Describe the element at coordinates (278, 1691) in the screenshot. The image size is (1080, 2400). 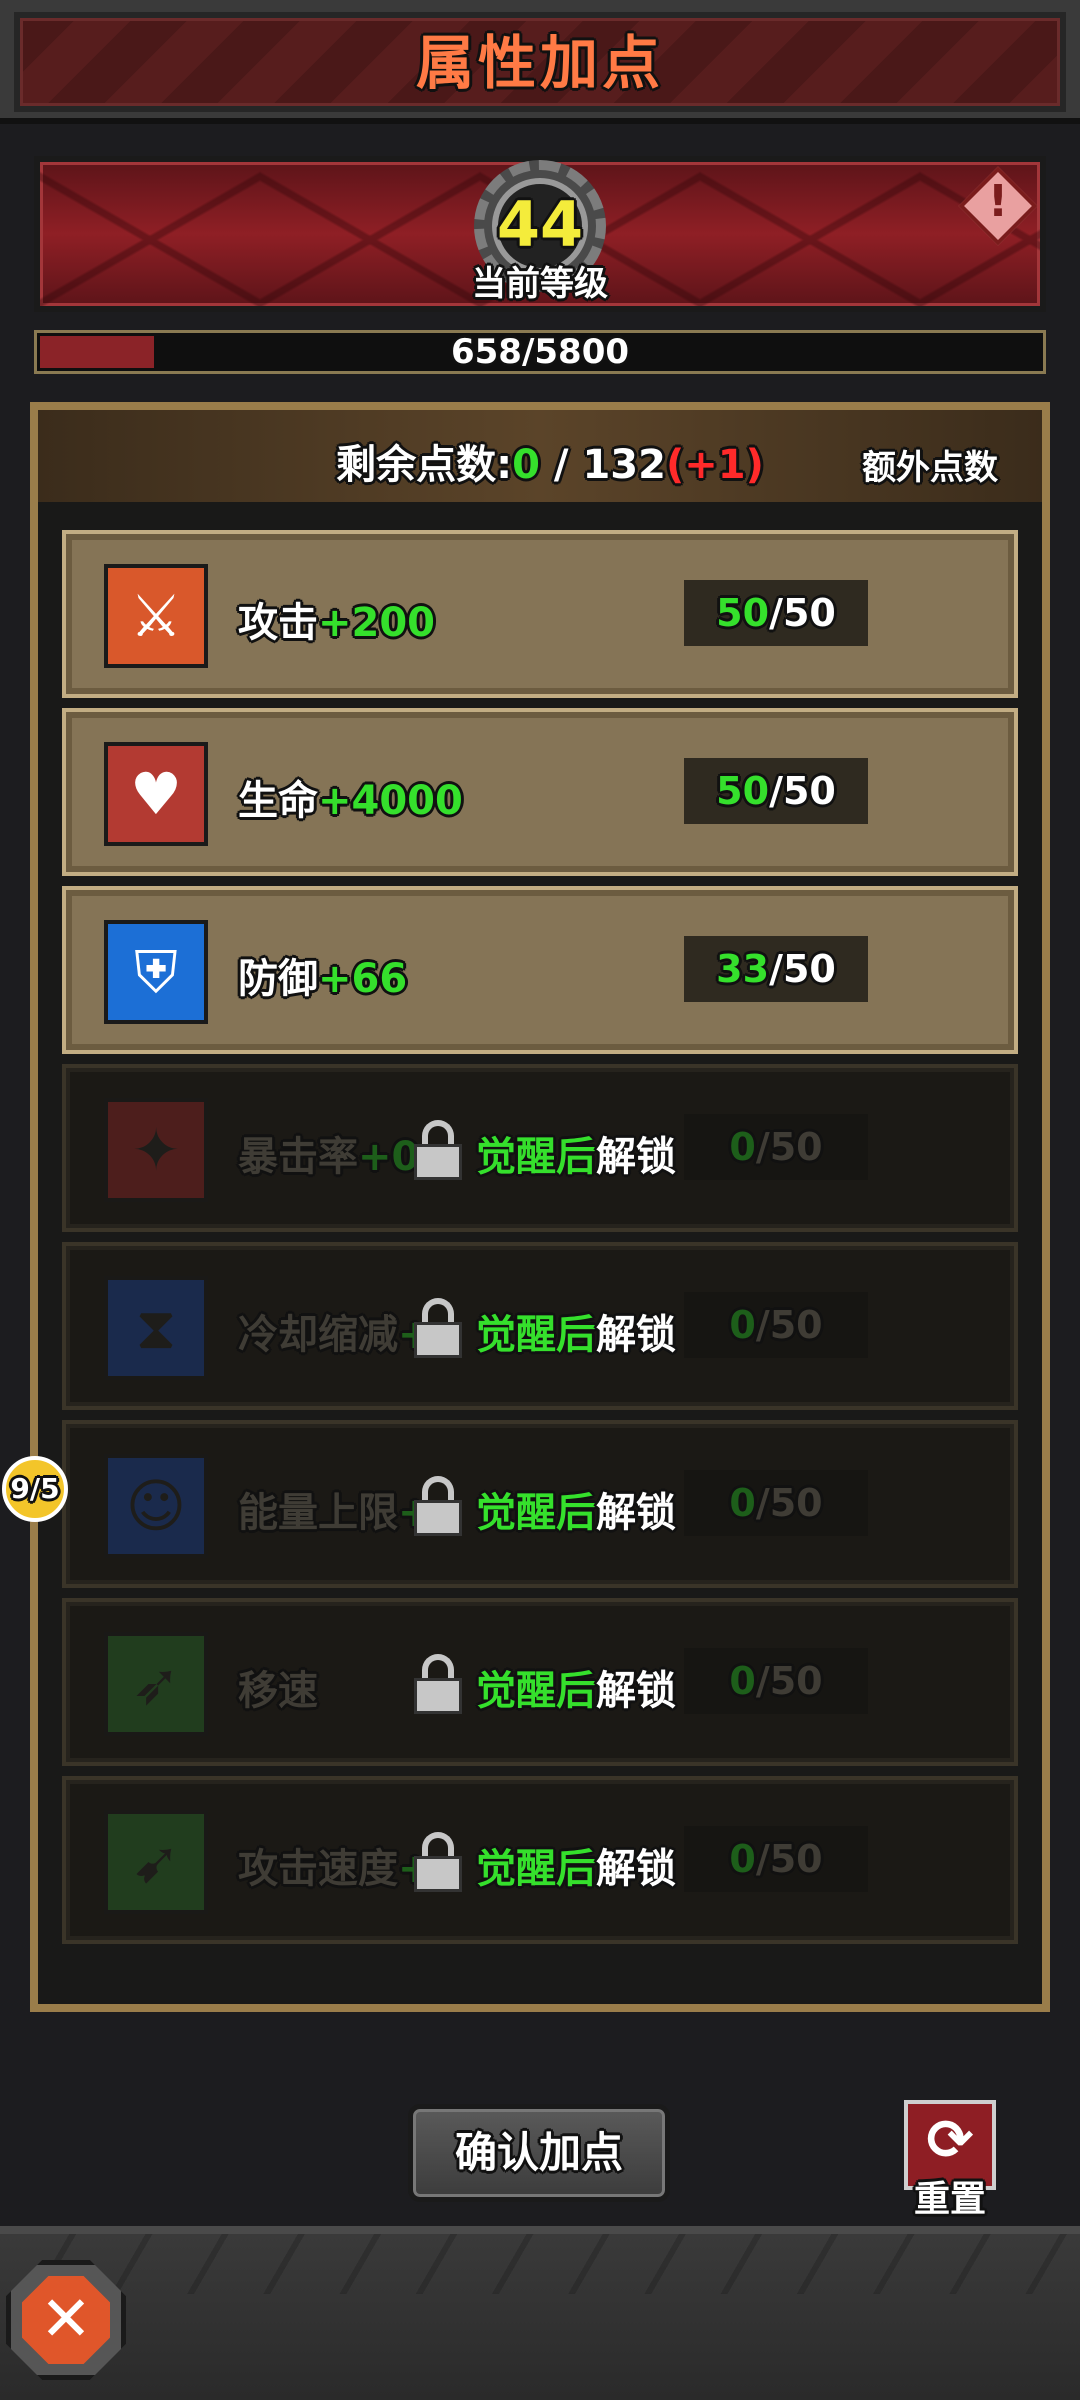
I see `stat-label: 移速` at that location.